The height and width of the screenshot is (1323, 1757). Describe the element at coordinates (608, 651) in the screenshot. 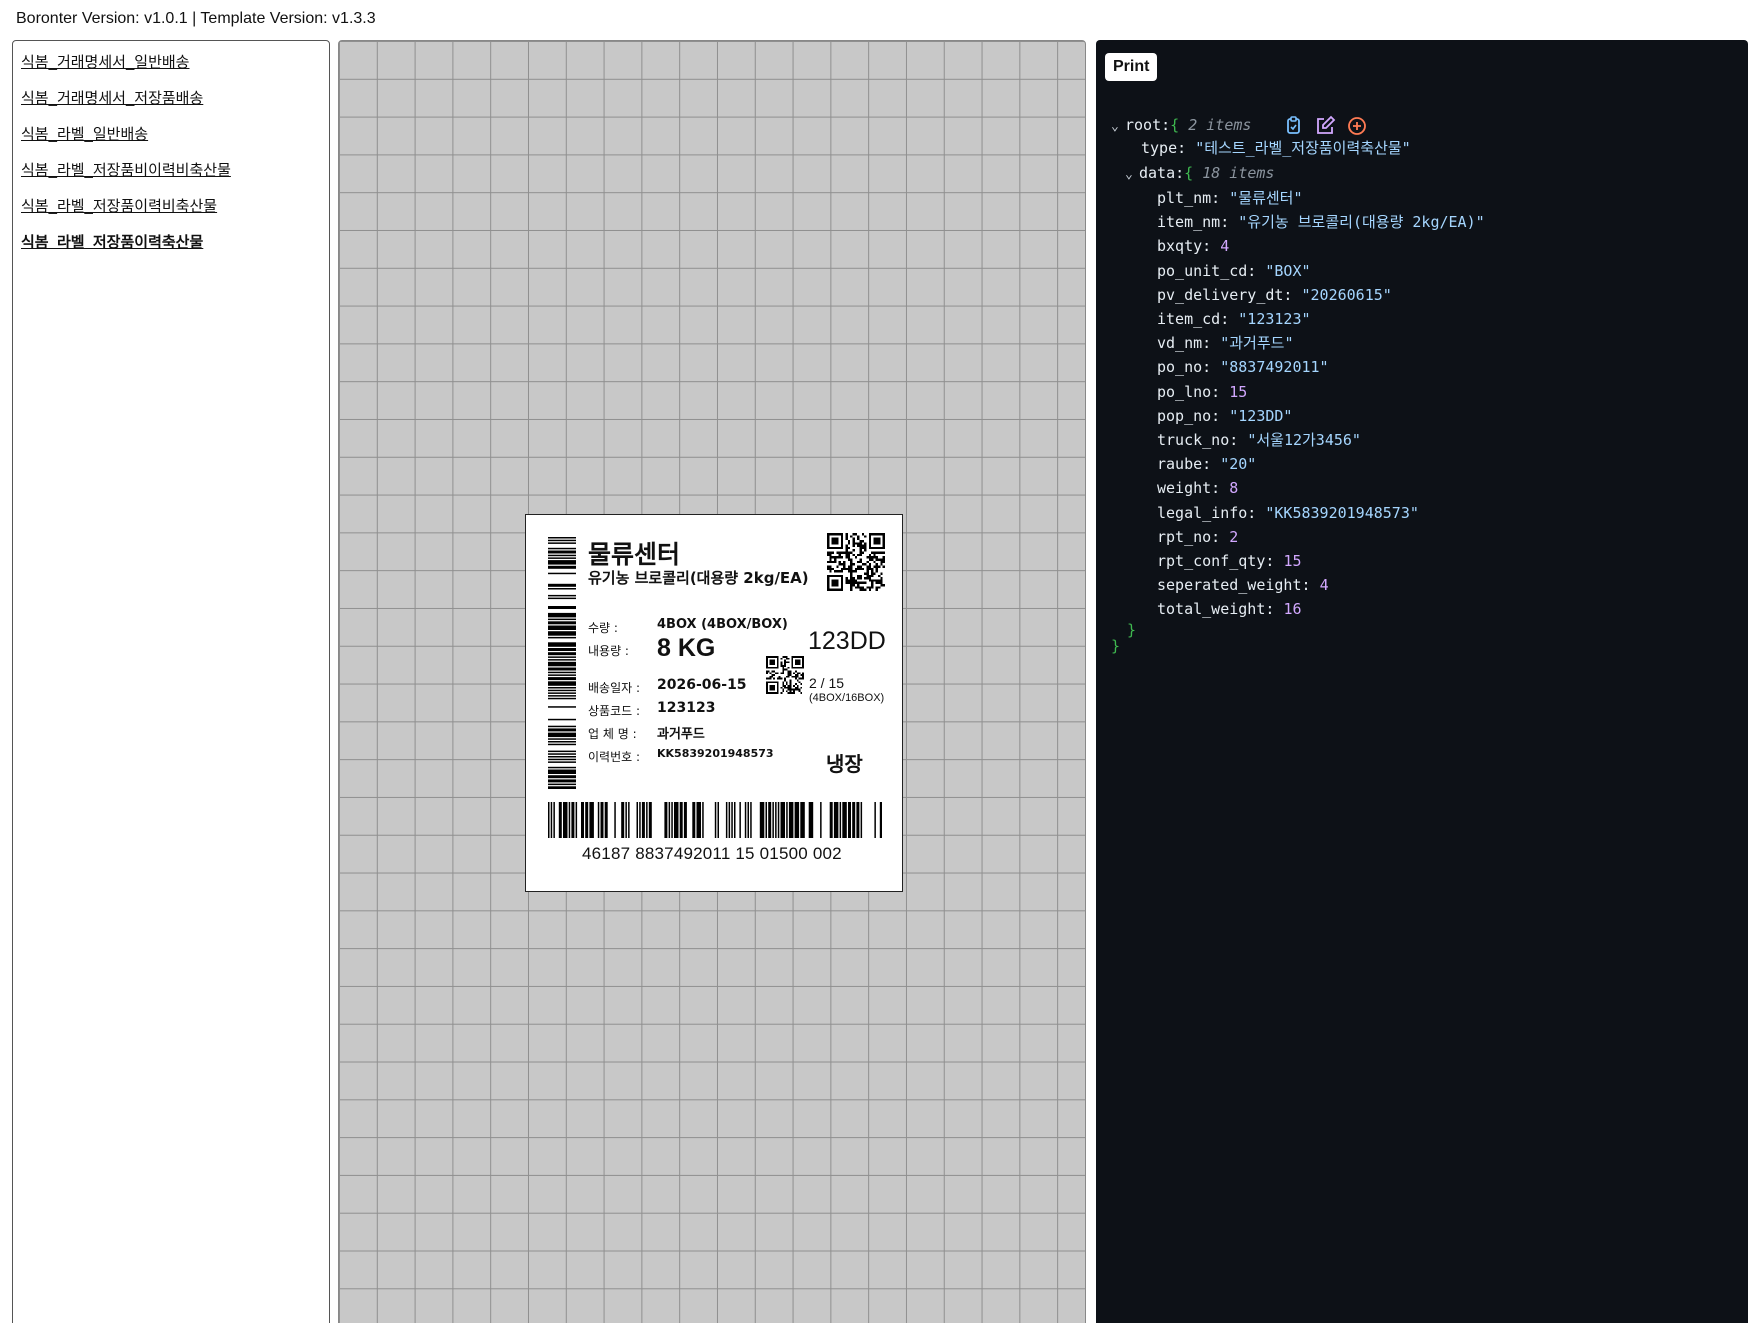

I see `content-label: 내용량 :` at that location.